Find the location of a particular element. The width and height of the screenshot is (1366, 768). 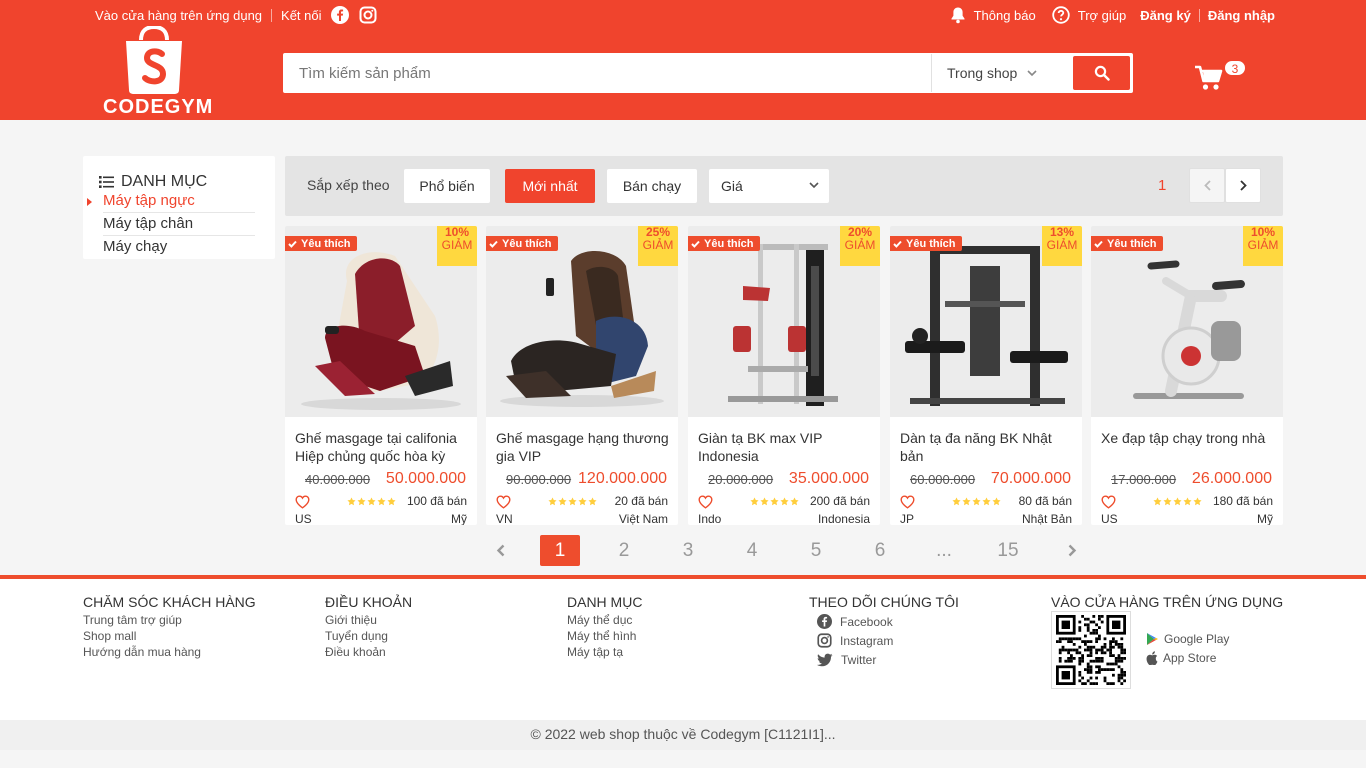

origin-country: Mỹ is located at coordinates (459, 518).